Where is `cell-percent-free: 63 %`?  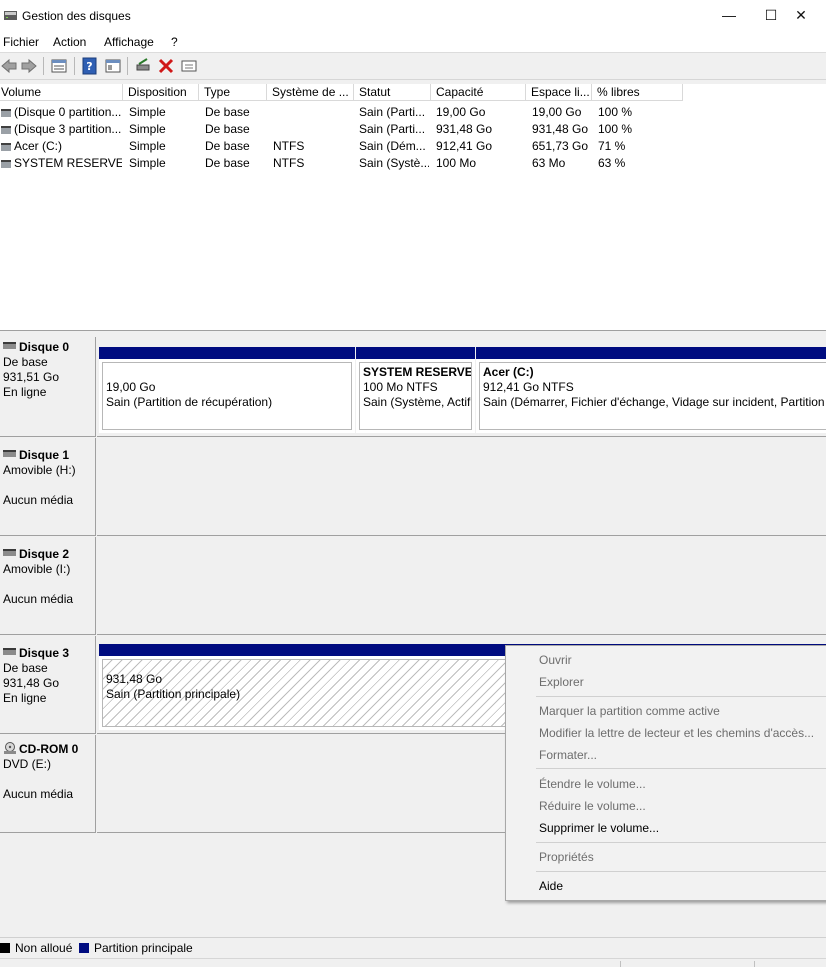 cell-percent-free: 63 % is located at coordinates (612, 163).